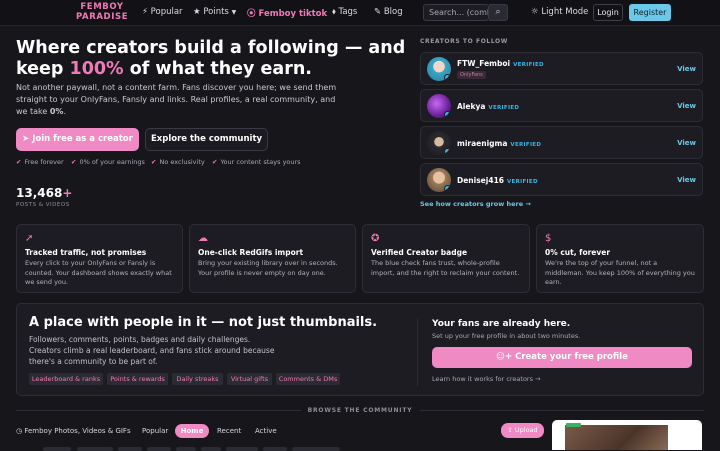 Image resolution: width=720 pixels, height=451 pixels. I want to click on nav-tags: ⬧ Tags, so click(344, 12).